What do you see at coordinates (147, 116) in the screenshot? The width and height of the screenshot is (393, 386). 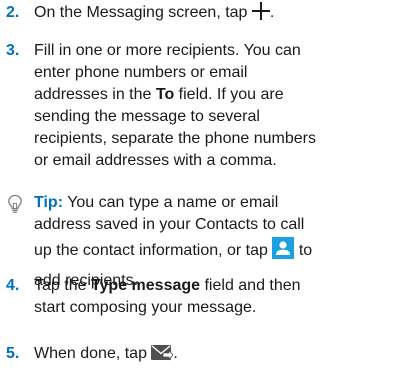 I see `step-line: sending the message to several` at bounding box center [147, 116].